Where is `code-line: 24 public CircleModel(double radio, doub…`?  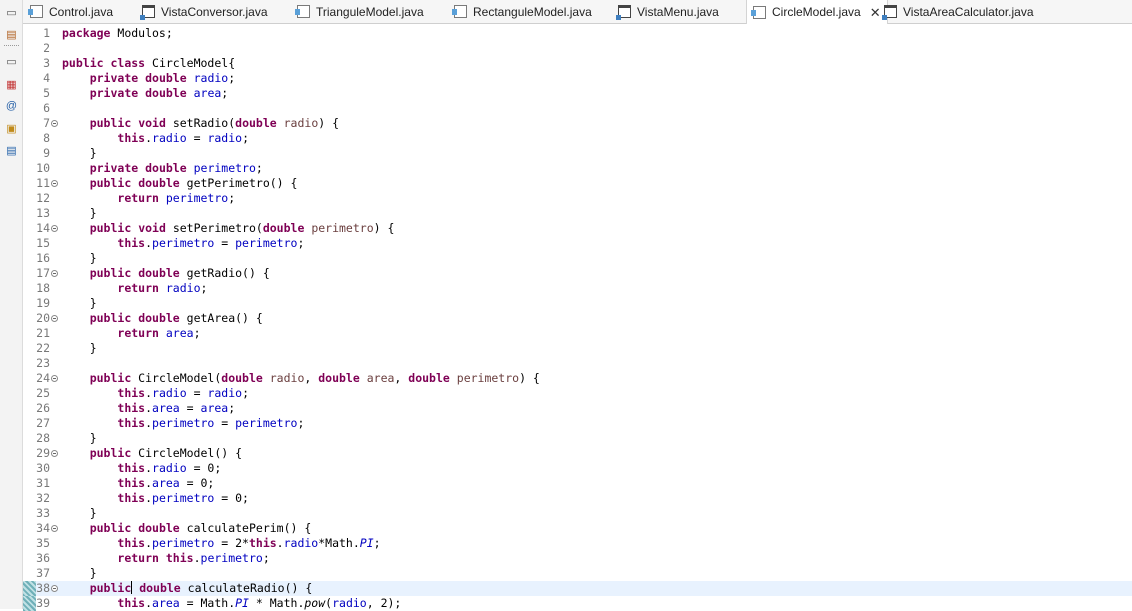 code-line: 24 public CircleModel(double radio, doub… is located at coordinates (577, 378).